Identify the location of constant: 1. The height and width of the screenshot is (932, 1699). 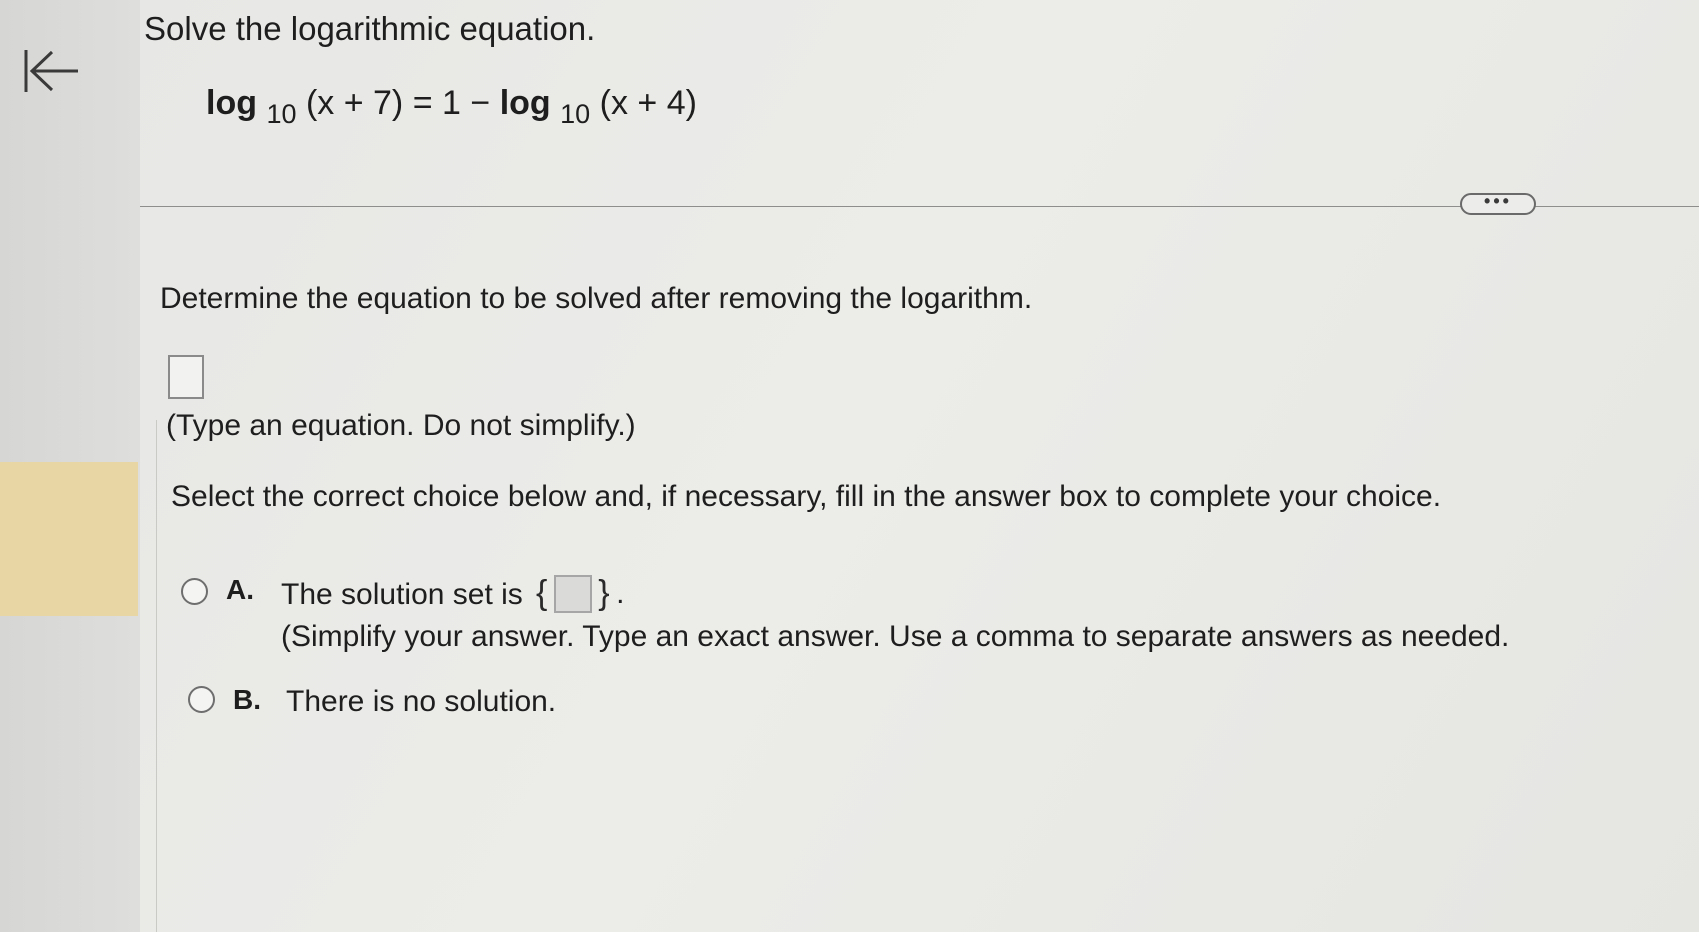
(451, 103).